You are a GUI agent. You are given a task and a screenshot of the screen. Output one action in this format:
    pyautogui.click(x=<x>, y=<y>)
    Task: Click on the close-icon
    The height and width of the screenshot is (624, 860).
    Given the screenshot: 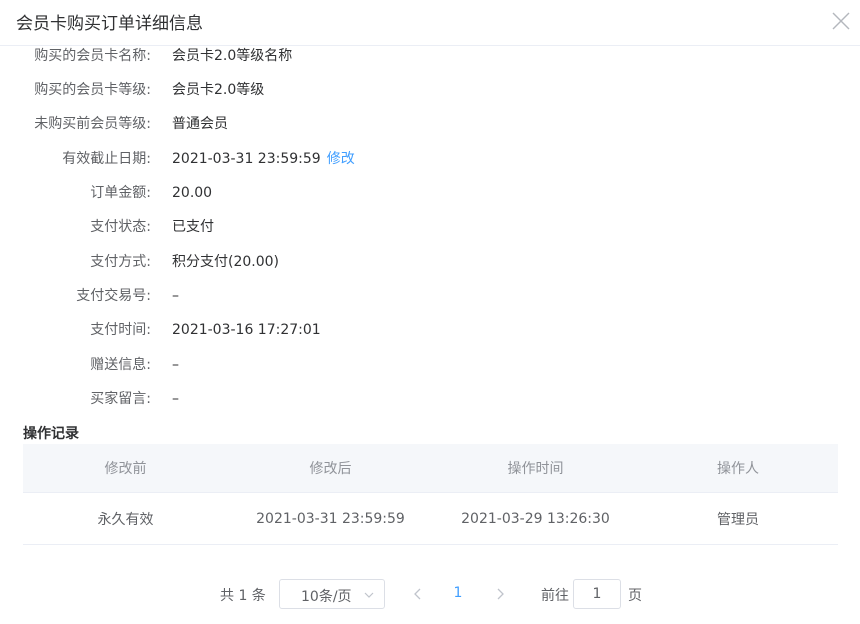 What is the action you would take?
    pyautogui.click(x=841, y=21)
    